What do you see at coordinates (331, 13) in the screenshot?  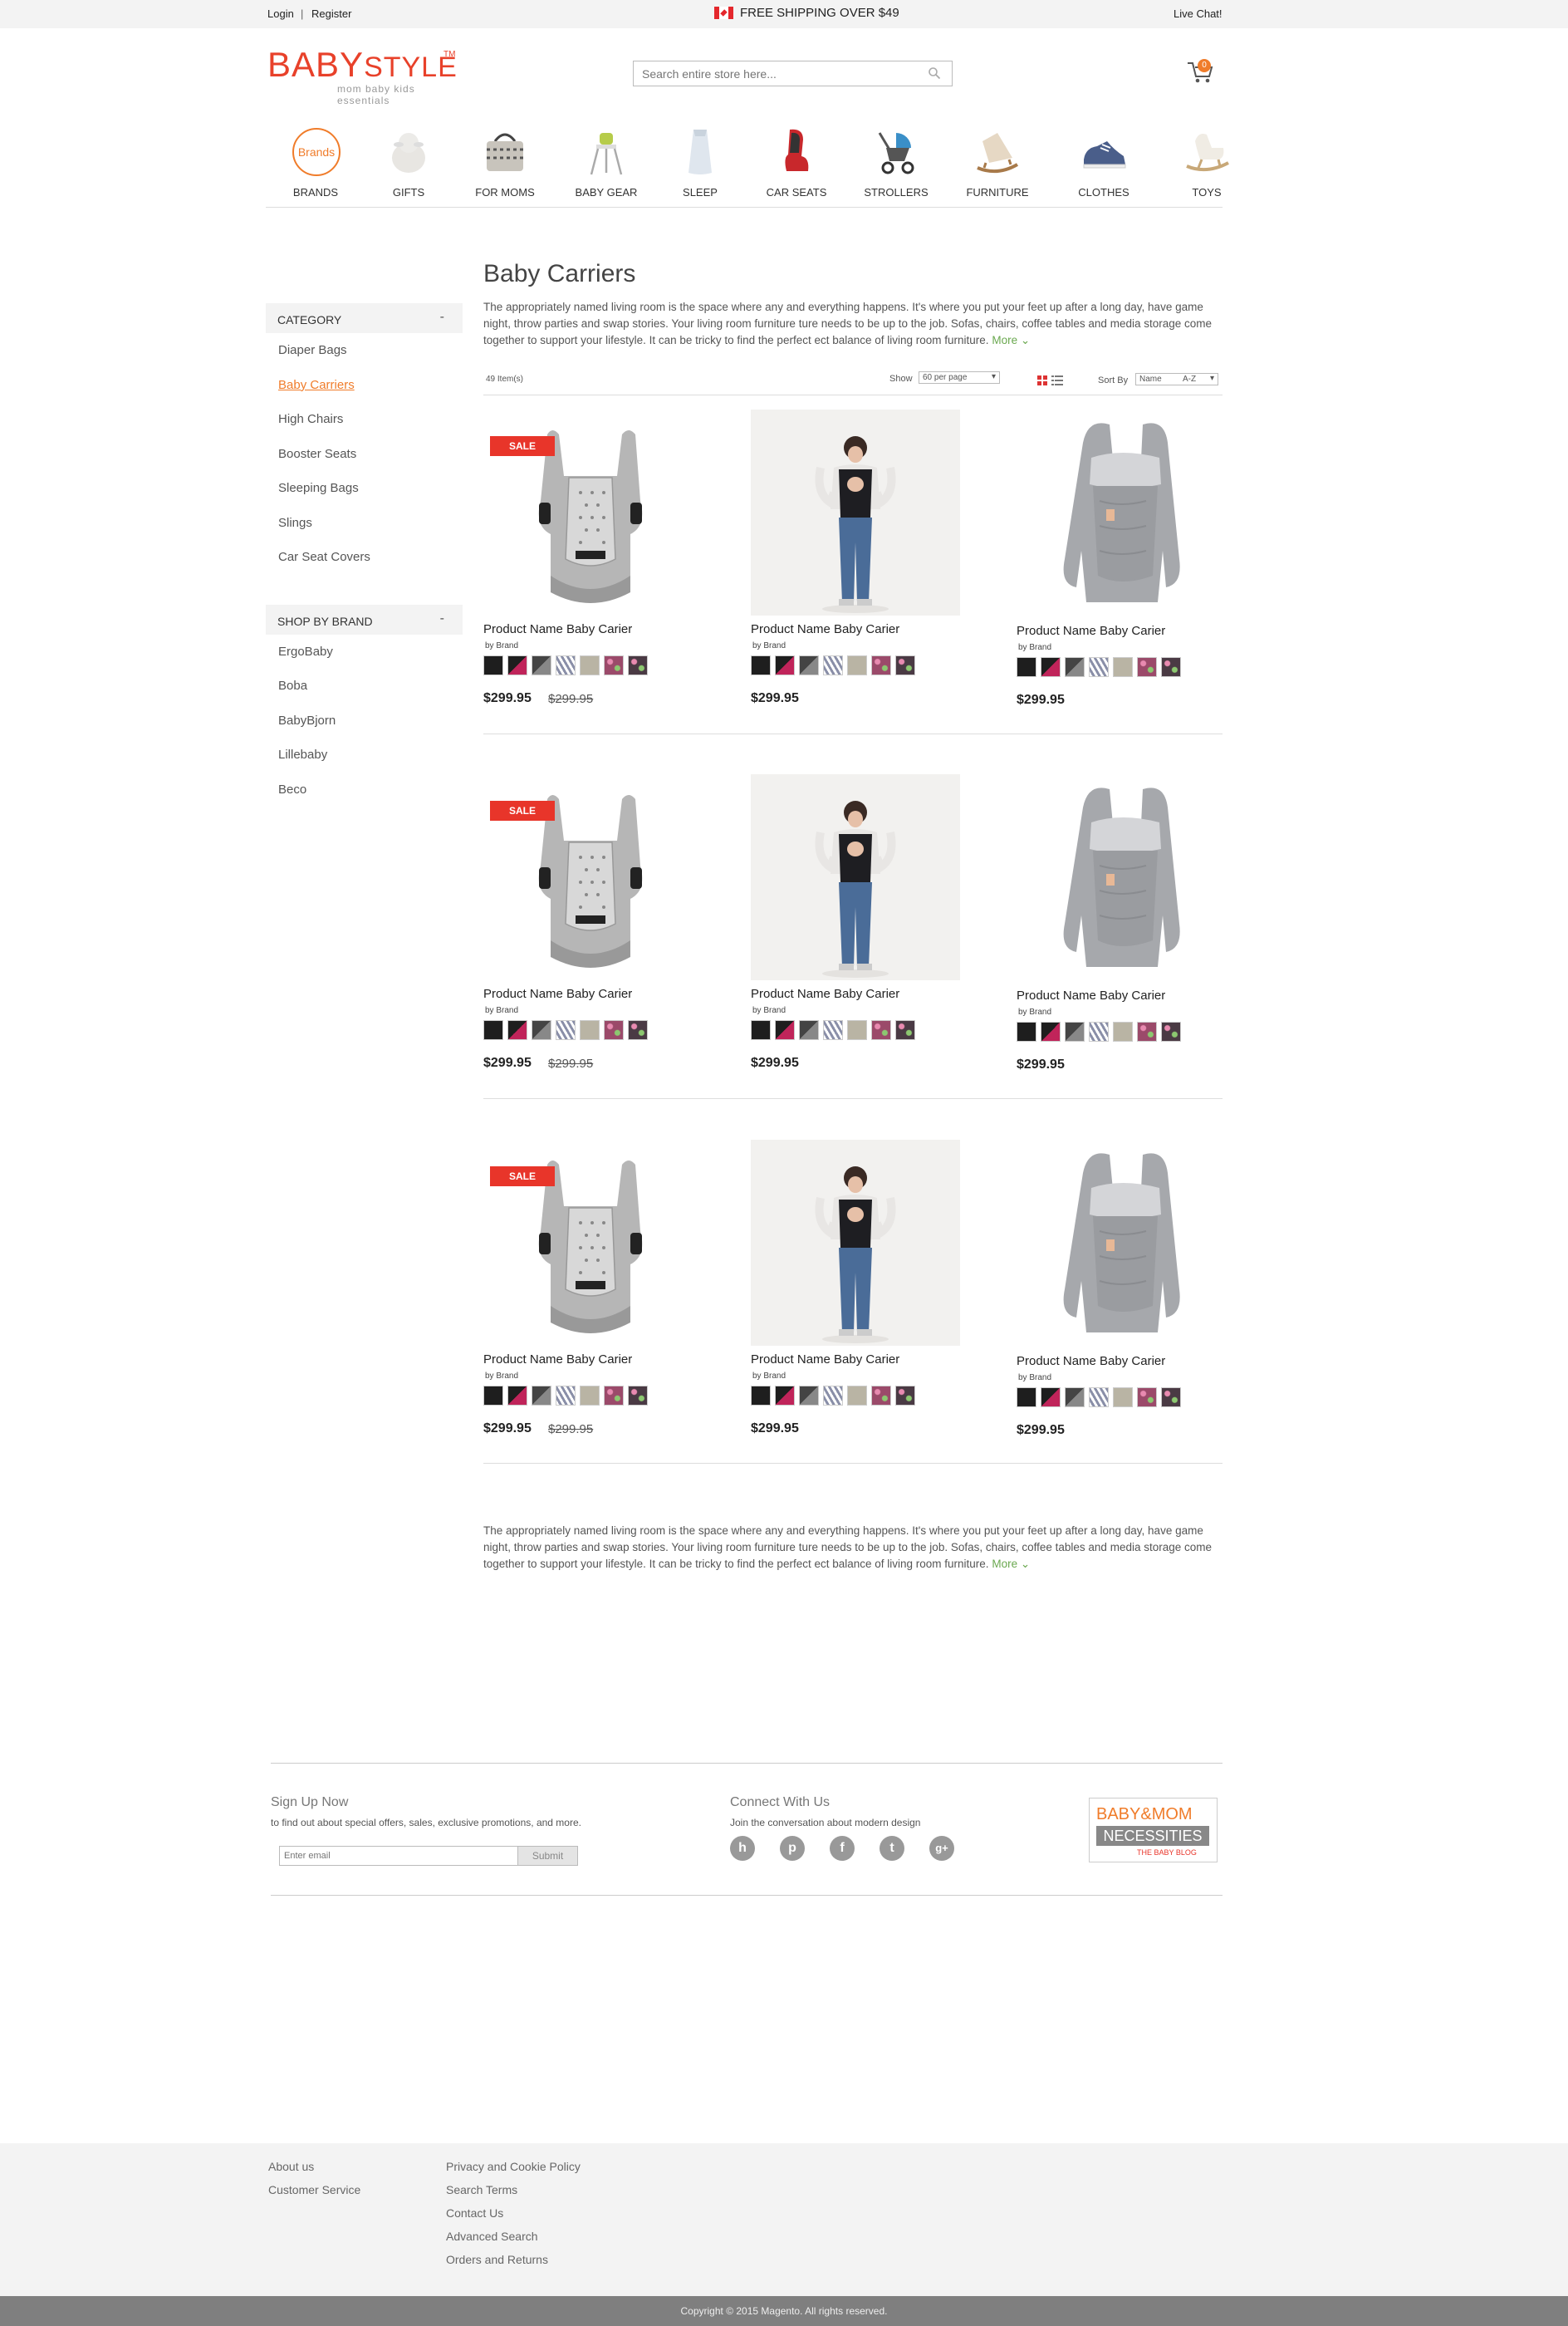 I see `register-link: Register` at bounding box center [331, 13].